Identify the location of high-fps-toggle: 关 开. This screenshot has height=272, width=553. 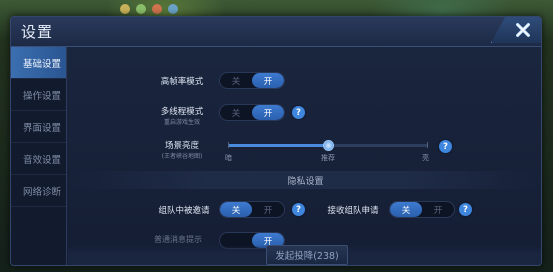
(252, 80).